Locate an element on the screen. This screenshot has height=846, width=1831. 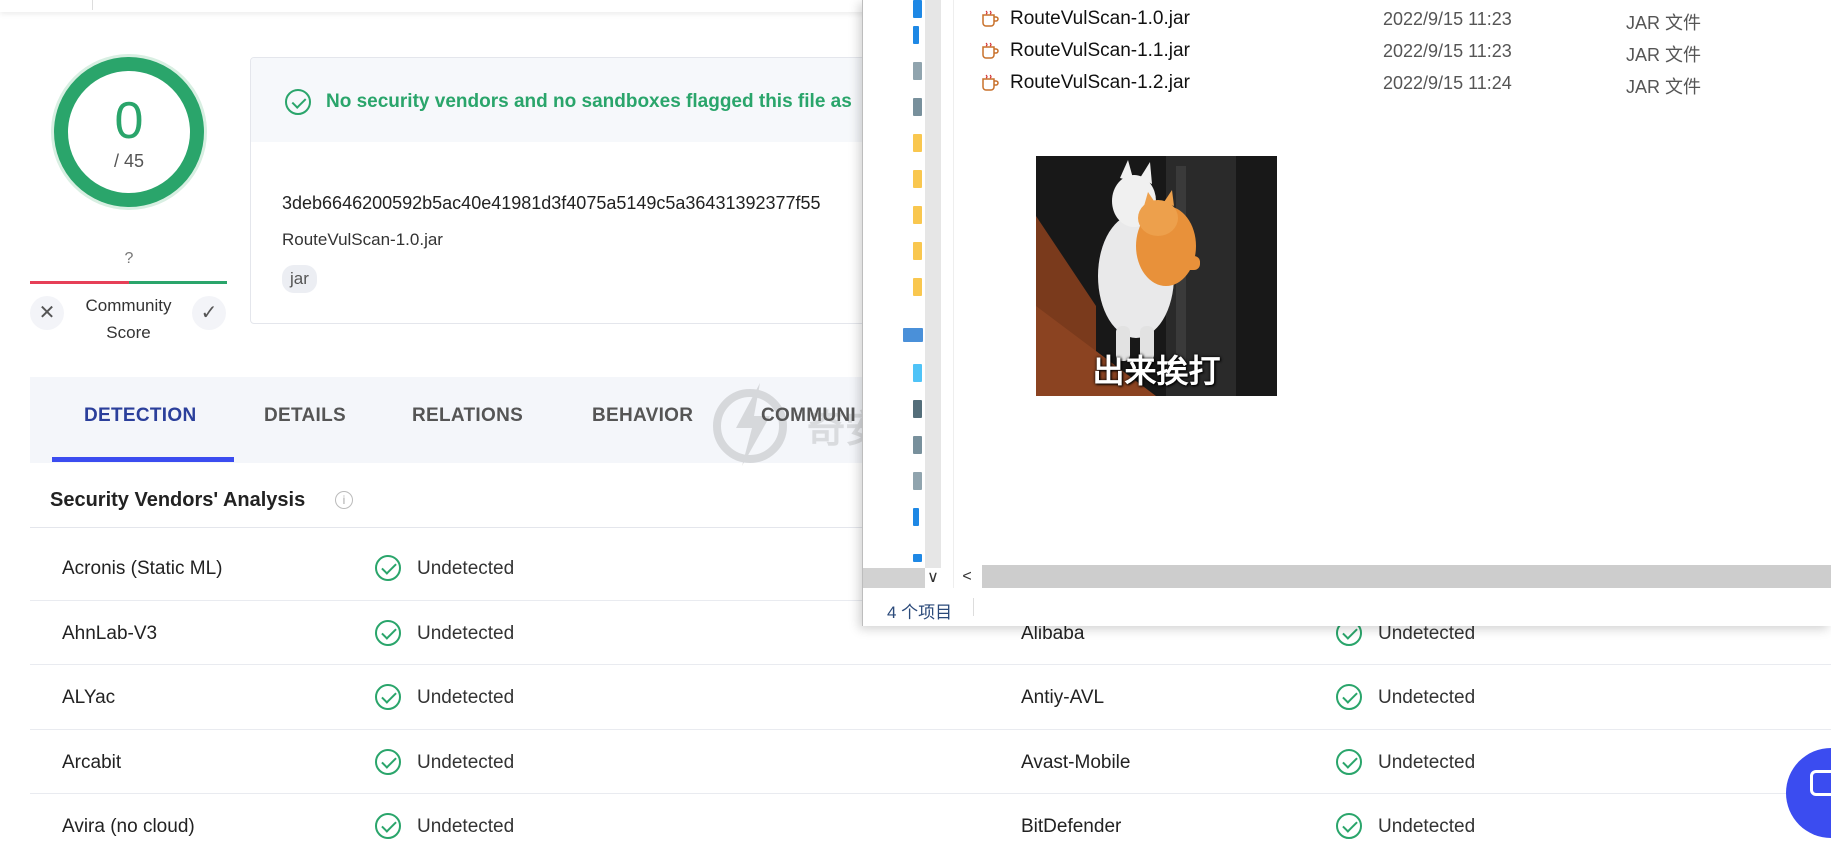
vendor-name: Antiy-AVL is located at coordinates (1063, 697).